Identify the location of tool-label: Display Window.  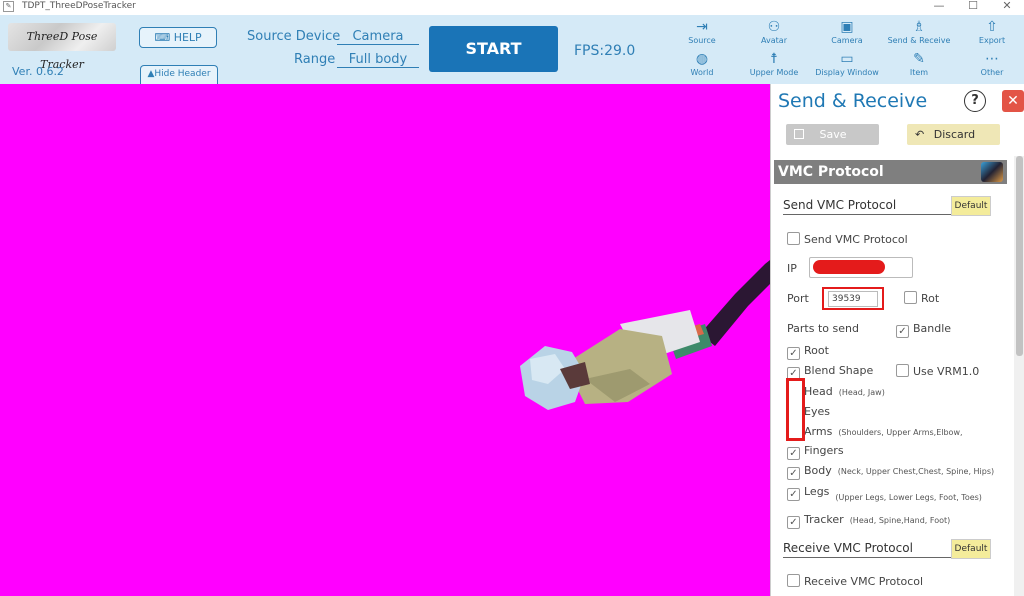
(847, 72).